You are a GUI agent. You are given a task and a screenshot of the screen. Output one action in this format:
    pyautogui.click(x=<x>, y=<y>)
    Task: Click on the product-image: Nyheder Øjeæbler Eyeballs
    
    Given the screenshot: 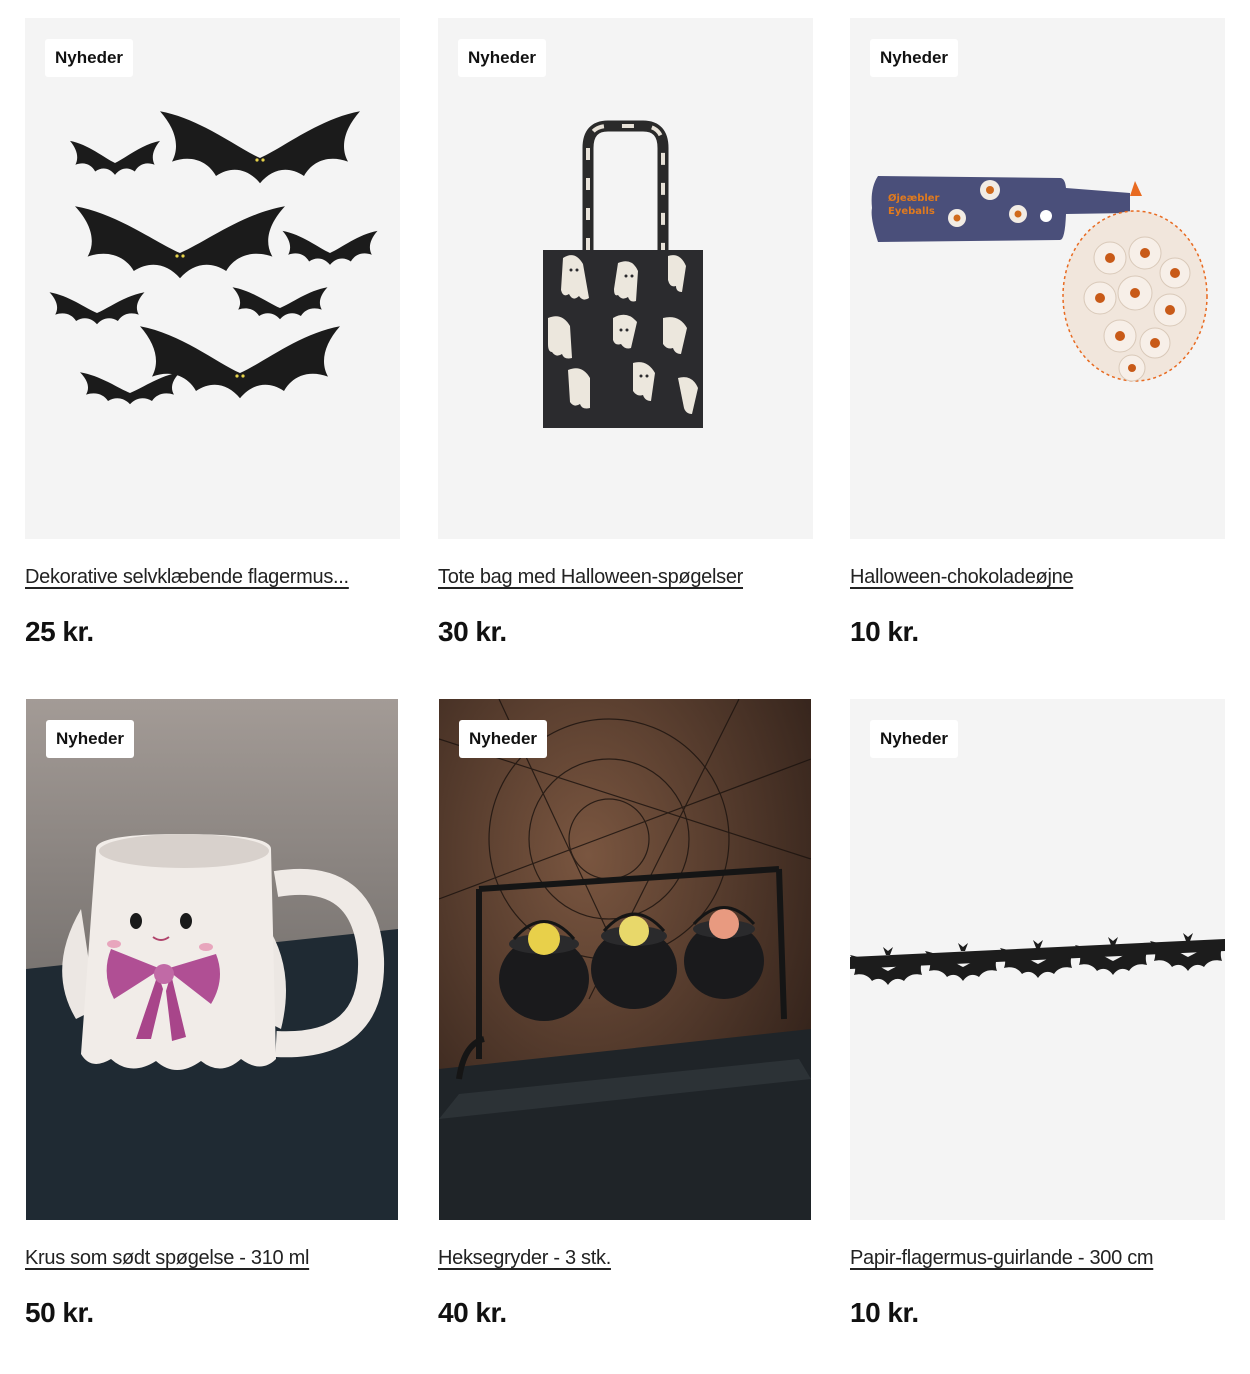 What is the action you would take?
    pyautogui.click(x=1037, y=278)
    